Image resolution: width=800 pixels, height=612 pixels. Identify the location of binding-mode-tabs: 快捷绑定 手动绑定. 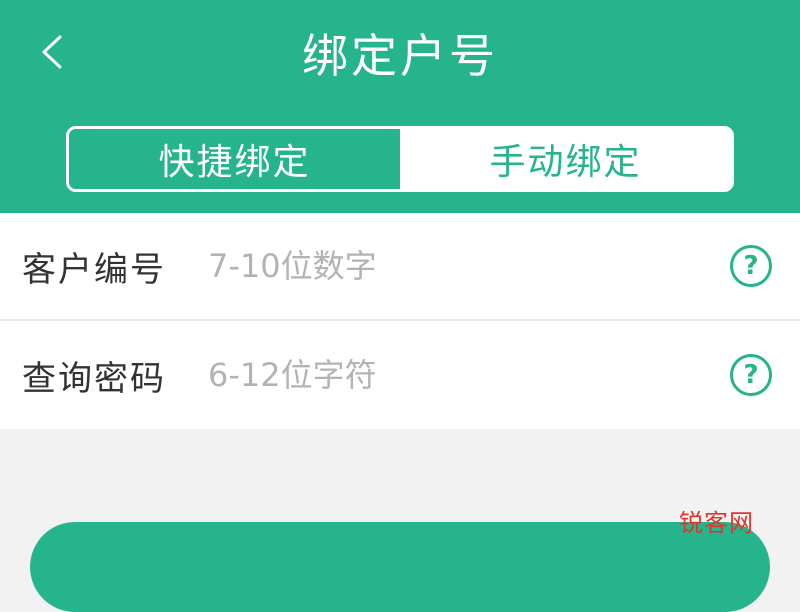
(400, 159).